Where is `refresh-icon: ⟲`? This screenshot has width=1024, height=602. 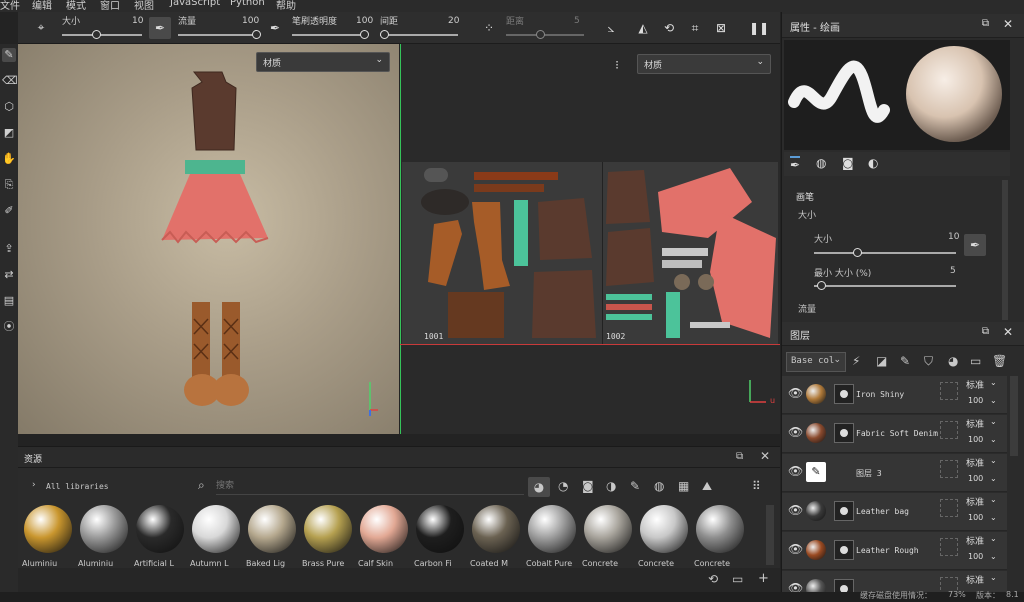 refresh-icon: ⟲ is located at coordinates (713, 579).